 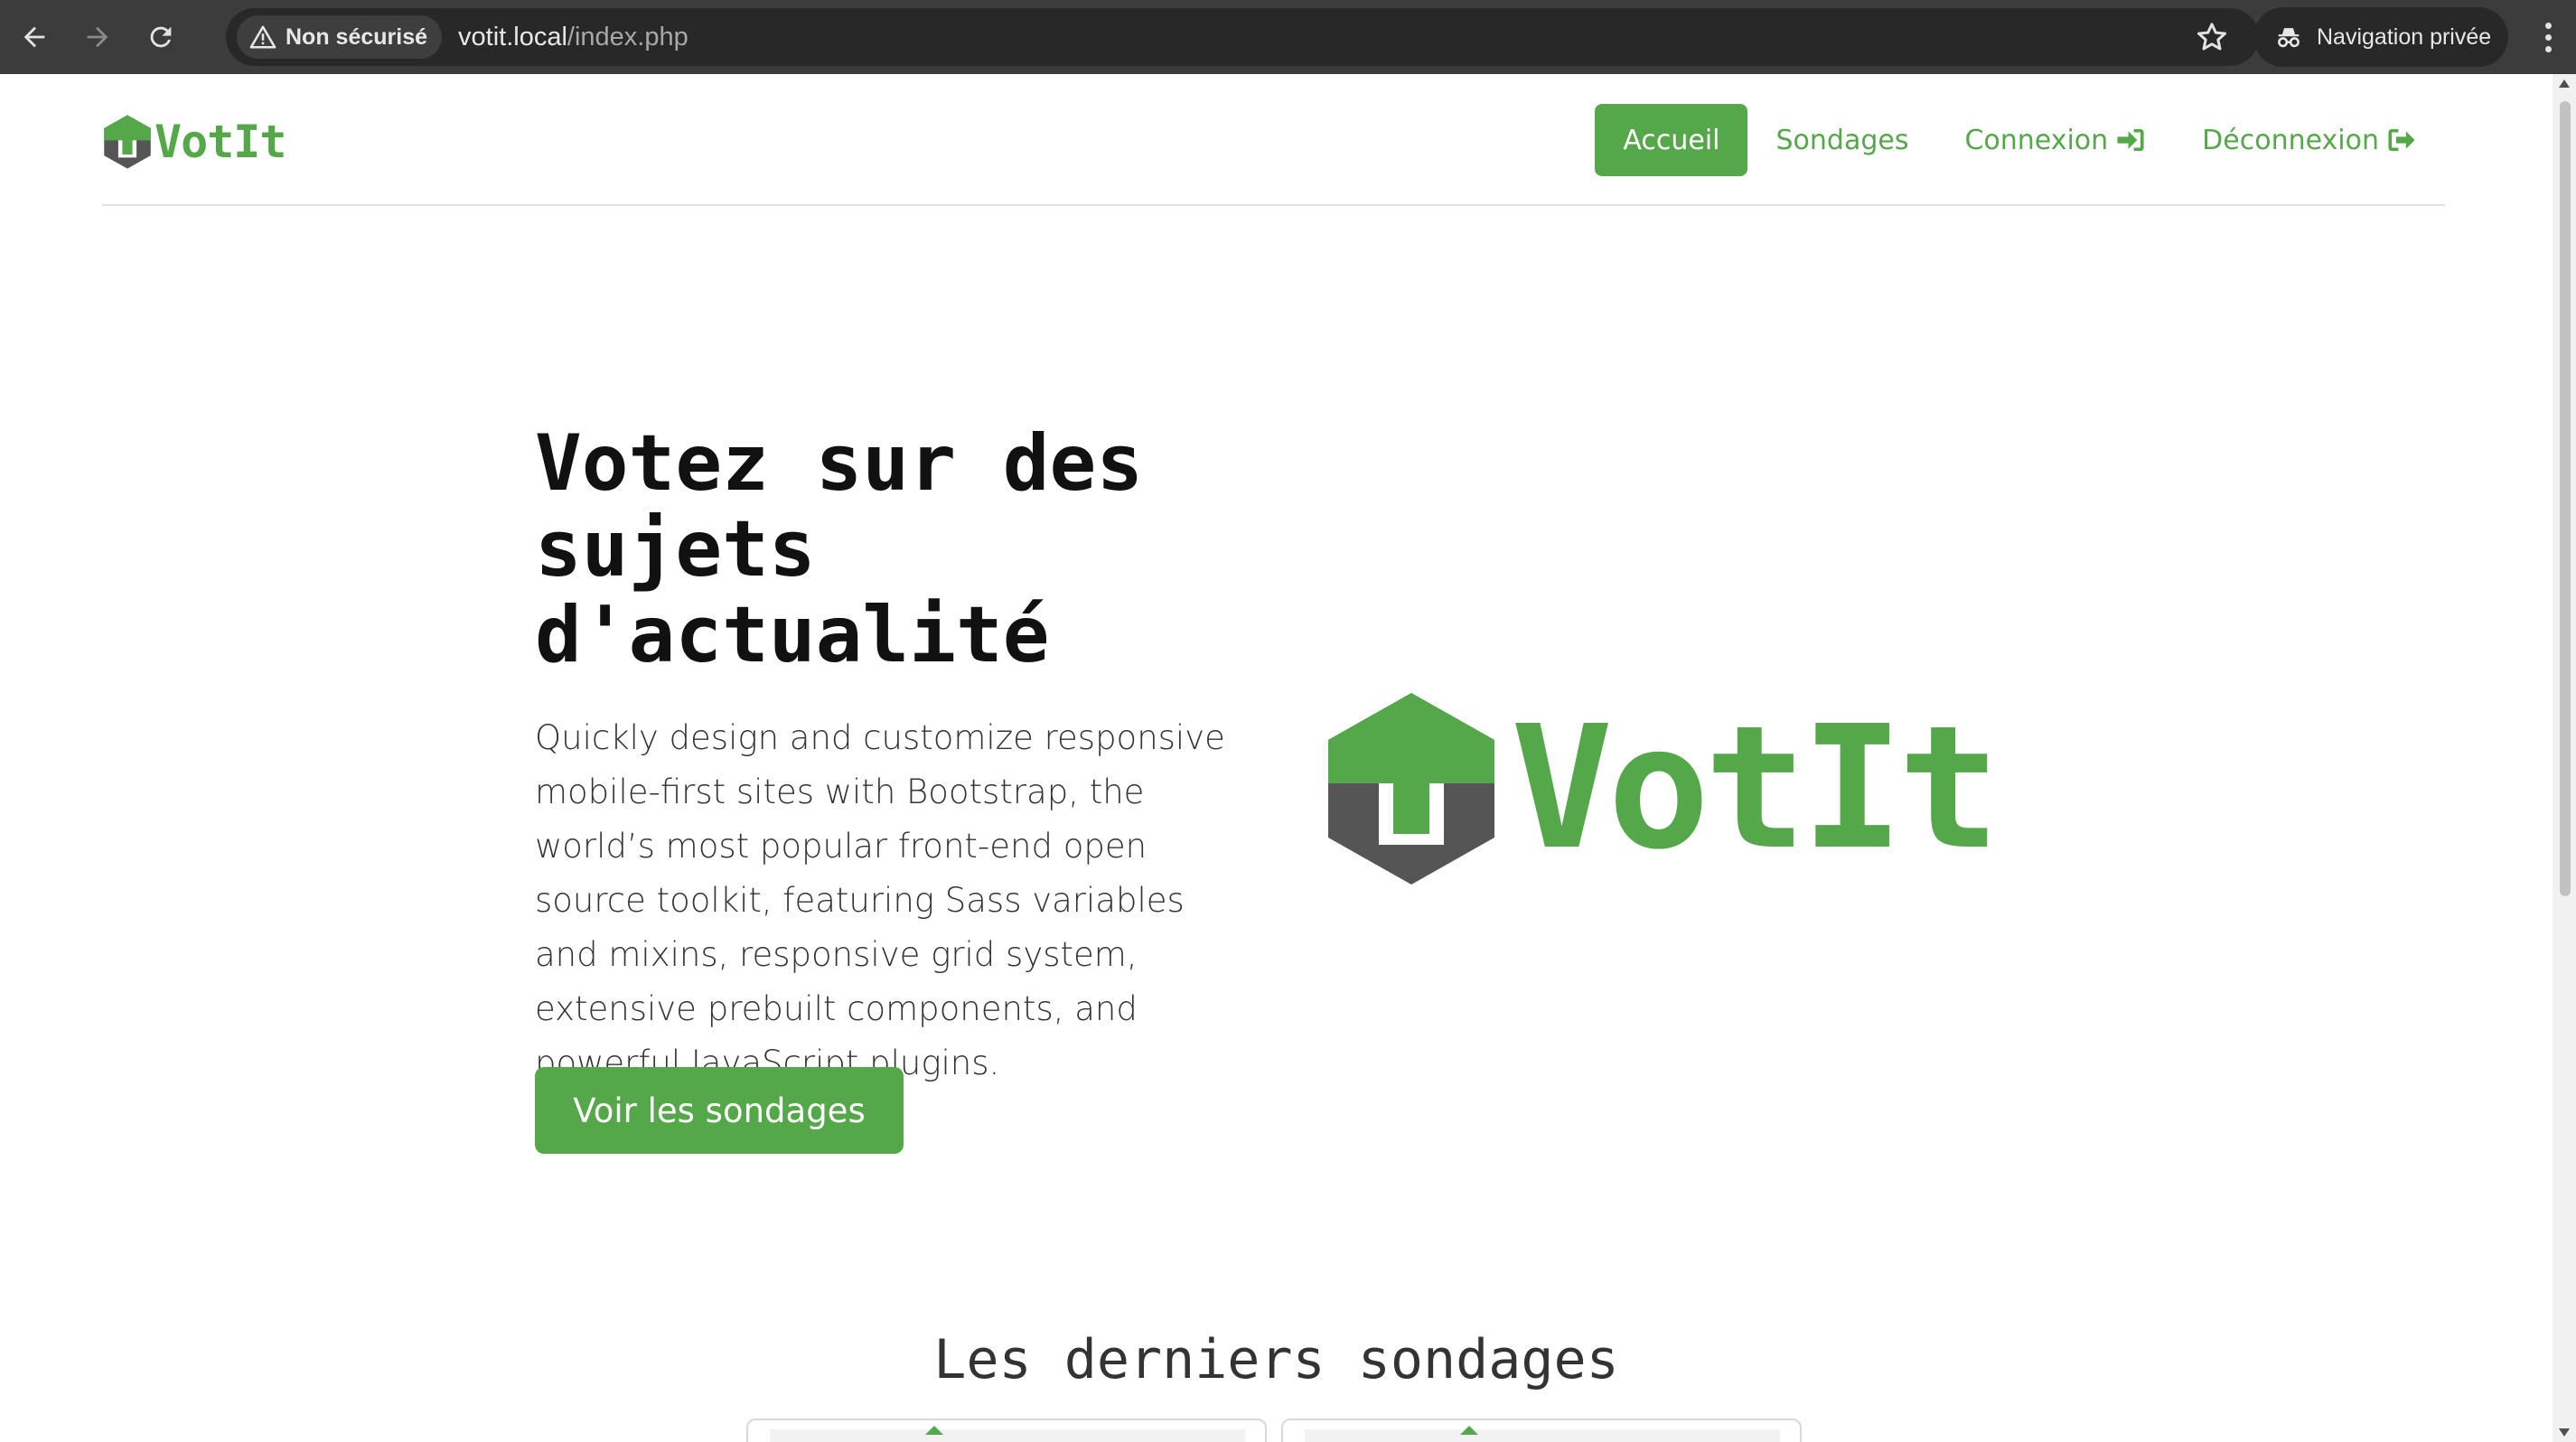 I want to click on nav-label: Accueil, so click(x=1671, y=140).